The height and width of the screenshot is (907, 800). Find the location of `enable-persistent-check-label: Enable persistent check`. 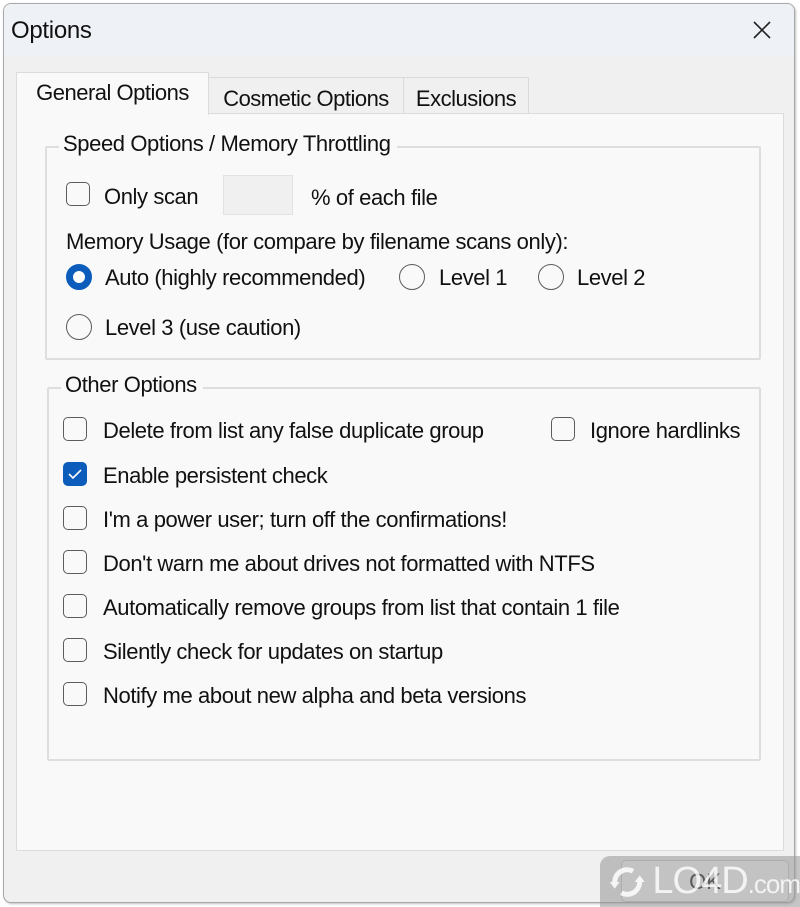

enable-persistent-check-label: Enable persistent check is located at coordinates (215, 475).